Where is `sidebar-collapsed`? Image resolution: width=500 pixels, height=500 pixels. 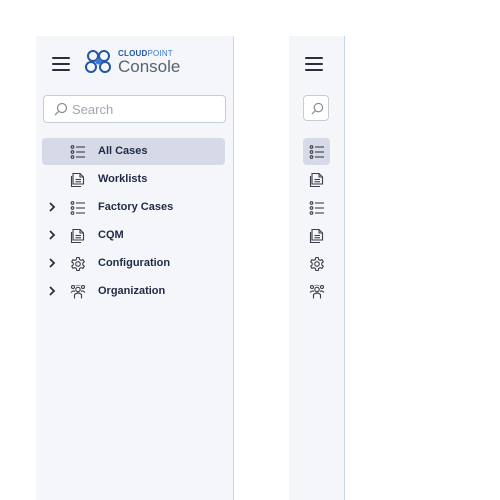 sidebar-collapsed is located at coordinates (317, 268).